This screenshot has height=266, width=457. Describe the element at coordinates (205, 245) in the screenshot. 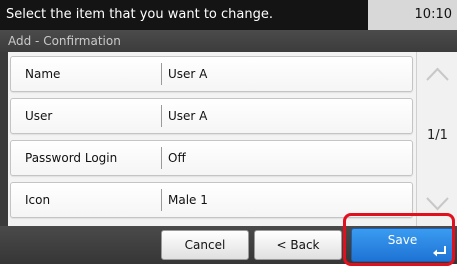

I see `cancel-button: Cancel` at that location.